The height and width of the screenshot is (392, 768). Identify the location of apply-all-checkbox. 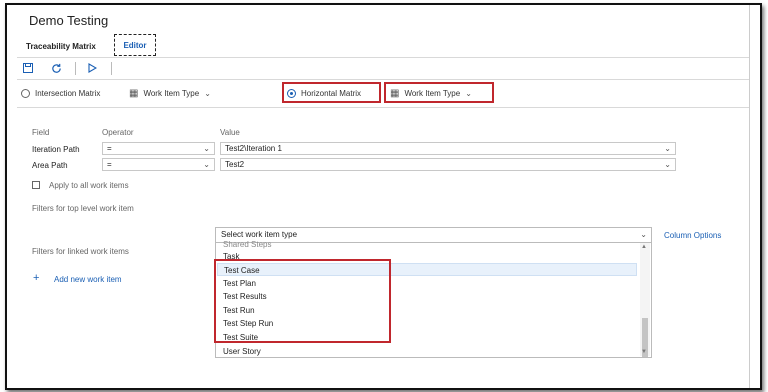
(36, 185).